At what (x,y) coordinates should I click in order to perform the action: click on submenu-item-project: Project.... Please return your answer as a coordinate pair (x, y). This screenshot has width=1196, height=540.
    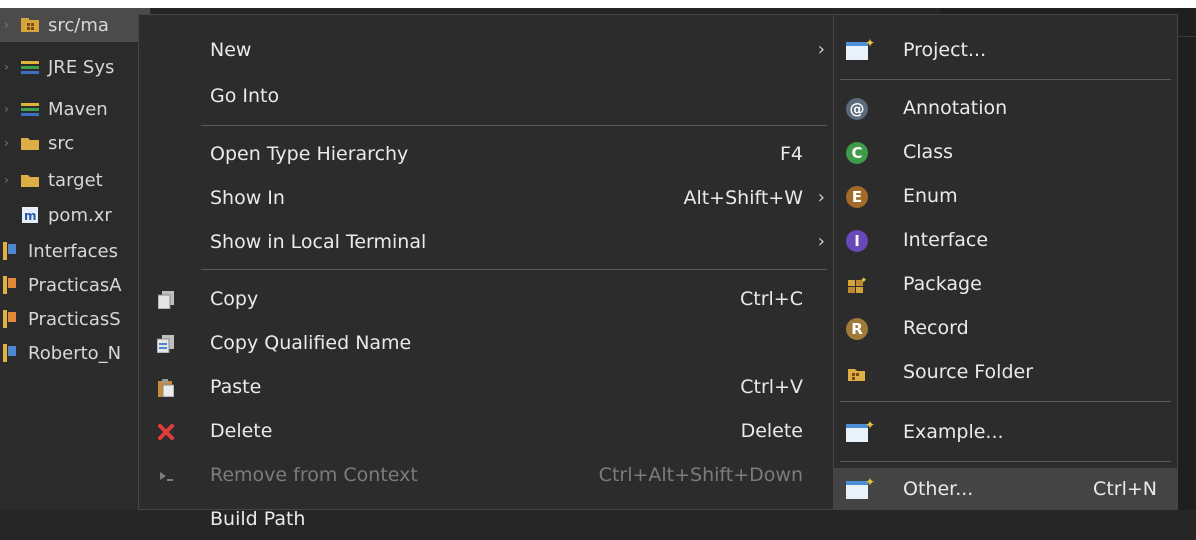
    Looking at the image, I should click on (1005, 50).